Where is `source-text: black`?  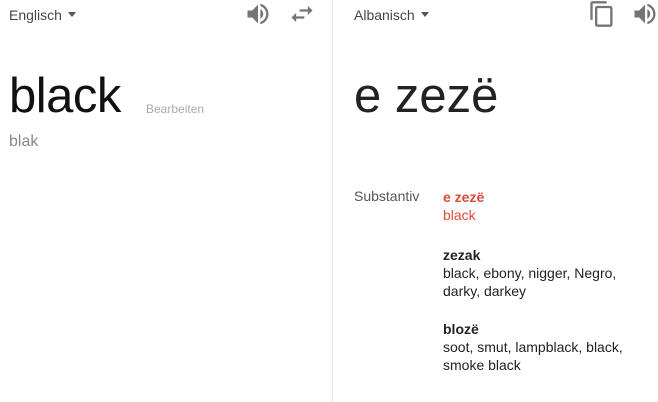 source-text: black is located at coordinates (65, 96).